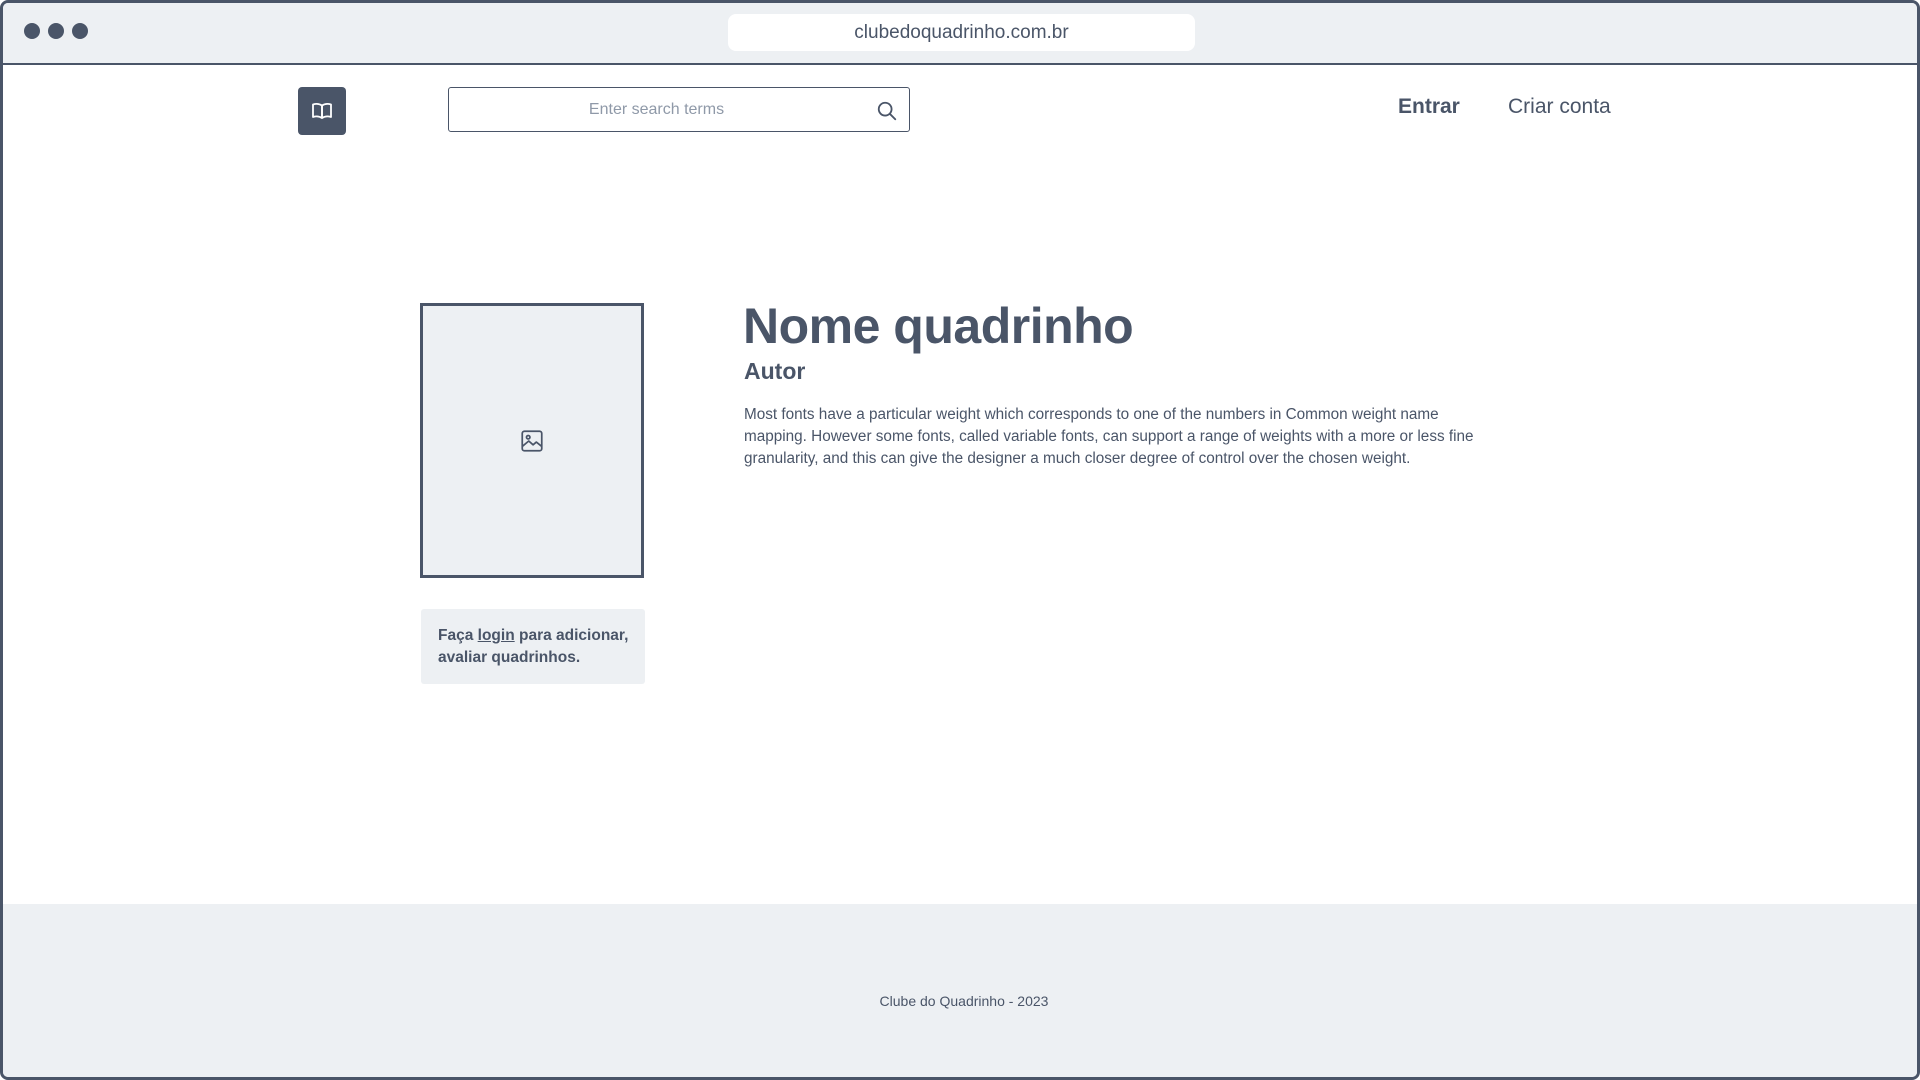 The width and height of the screenshot is (1920, 1080). I want to click on magnifier-icon, so click(887, 111).